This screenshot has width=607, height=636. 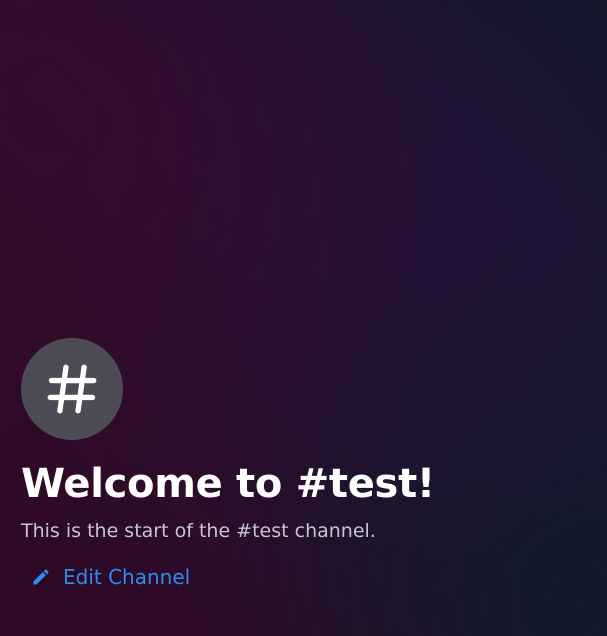 What do you see at coordinates (41, 577) in the screenshot?
I see `pencil-icon` at bounding box center [41, 577].